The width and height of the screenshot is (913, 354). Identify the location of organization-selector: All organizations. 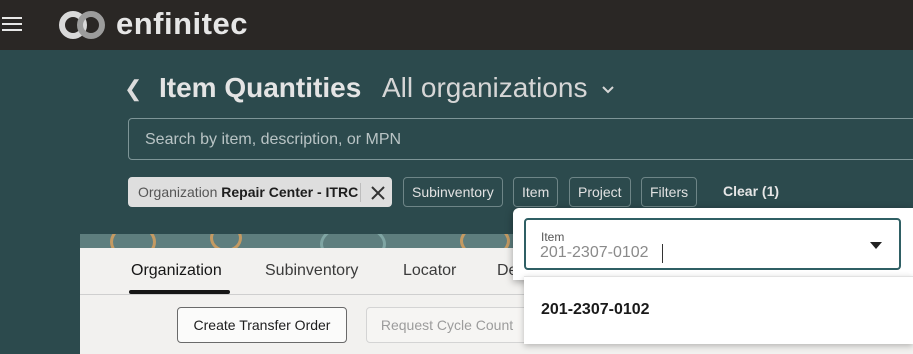
(498, 88).